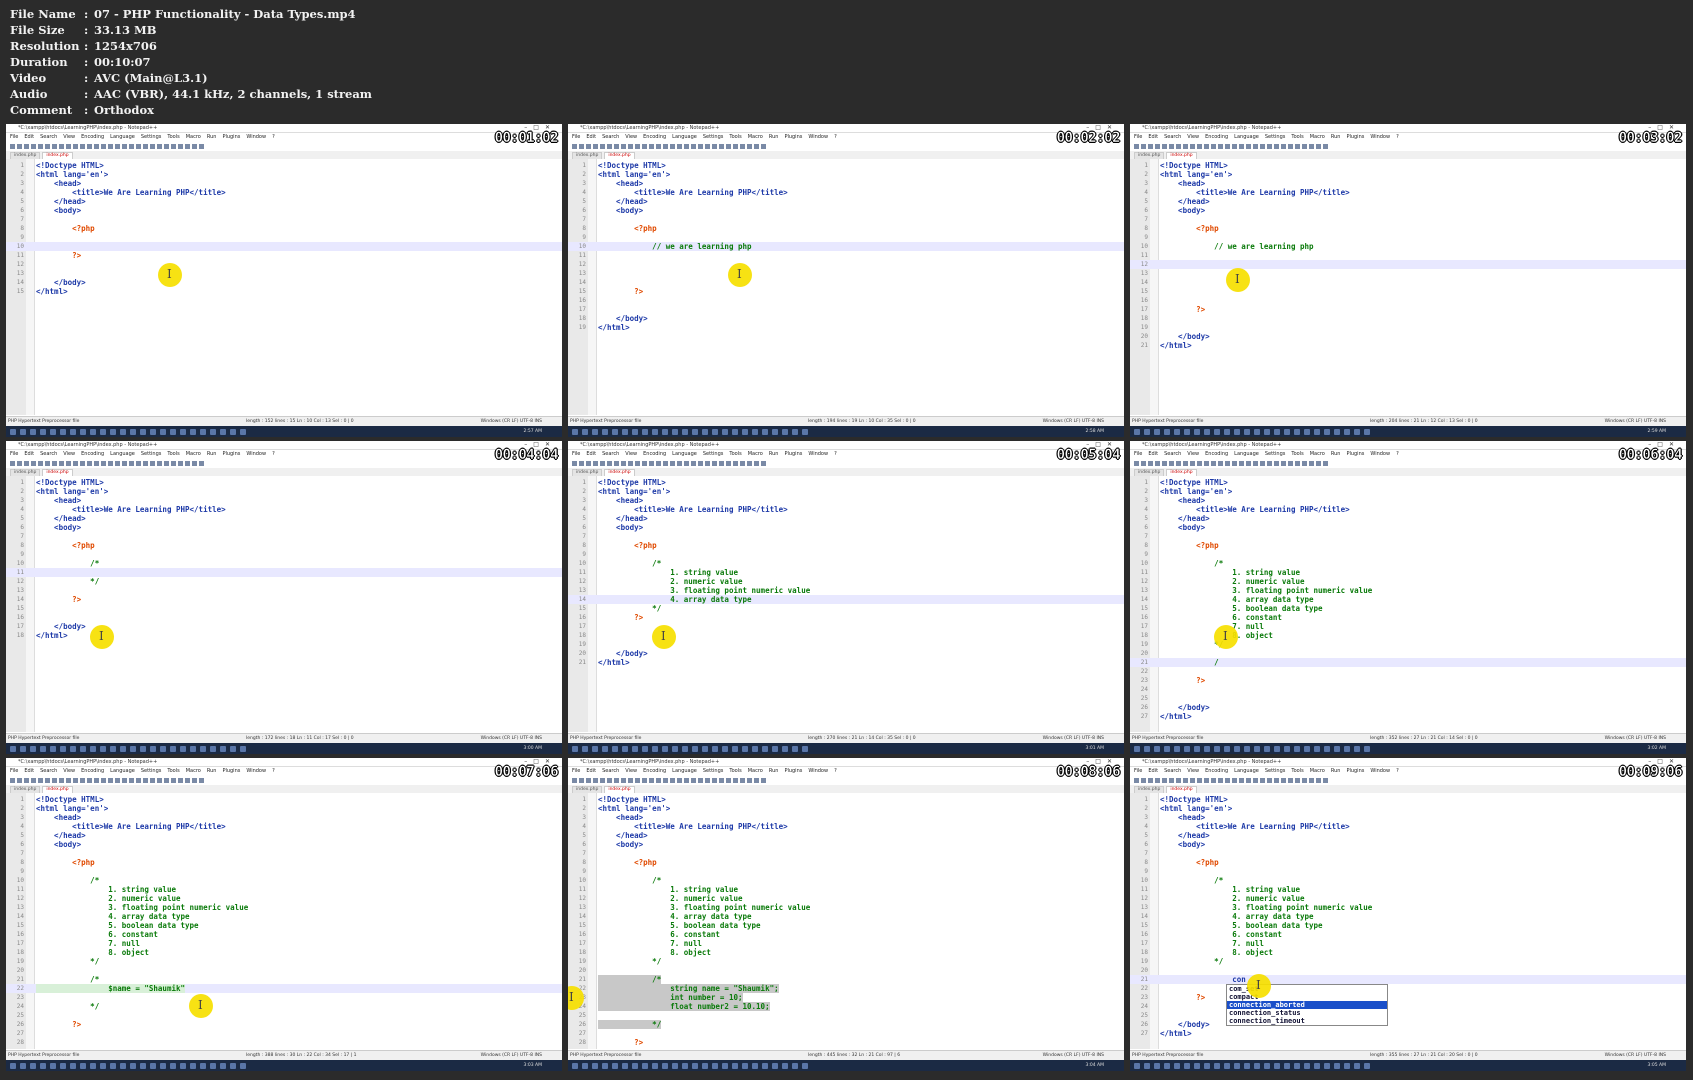  What do you see at coordinates (1408, 617) in the screenshot?
I see `code-line: 16 6. constant` at bounding box center [1408, 617].